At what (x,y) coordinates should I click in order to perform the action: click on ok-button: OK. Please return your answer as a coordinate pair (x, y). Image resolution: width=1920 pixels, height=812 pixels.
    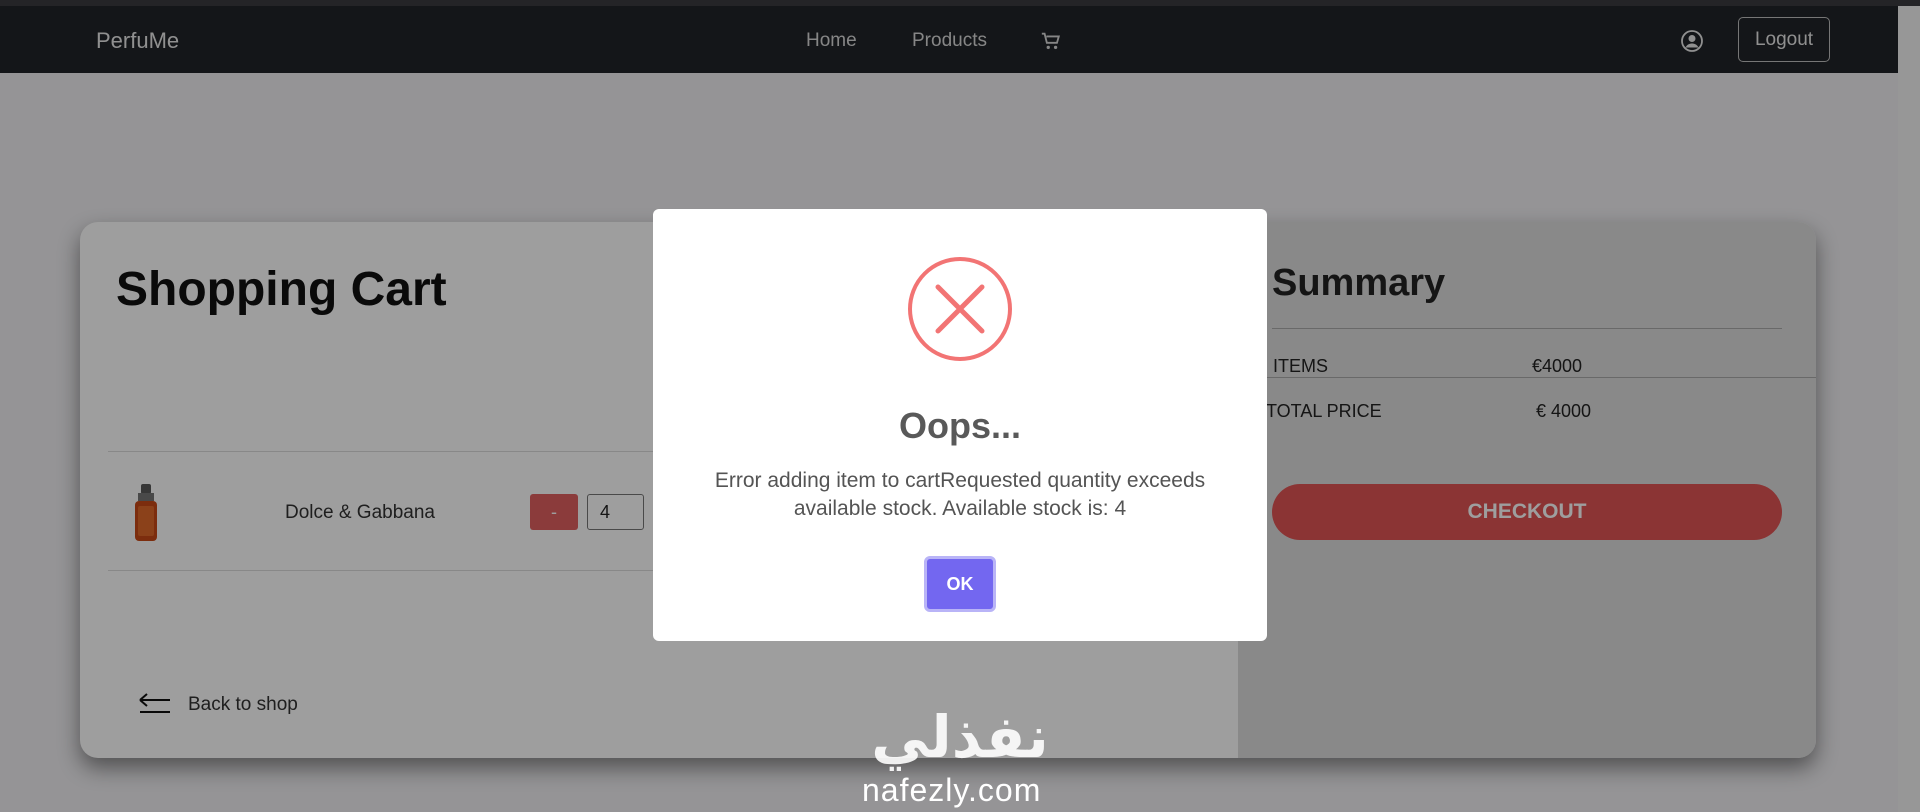
    Looking at the image, I should click on (960, 584).